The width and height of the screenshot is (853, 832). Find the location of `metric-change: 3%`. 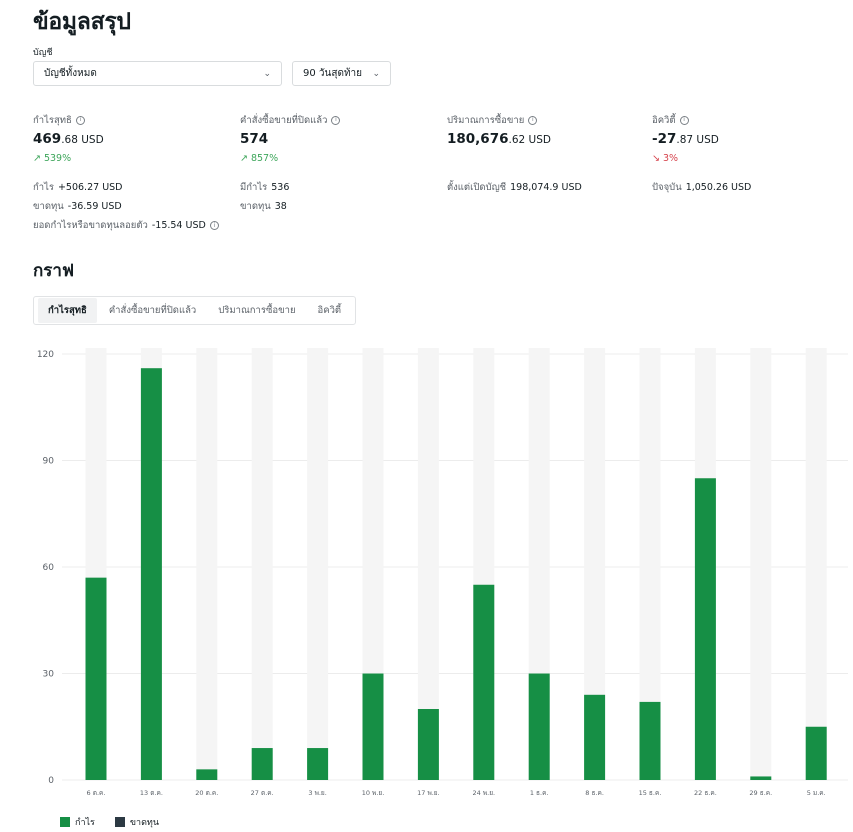

metric-change: 3% is located at coordinates (670, 158).